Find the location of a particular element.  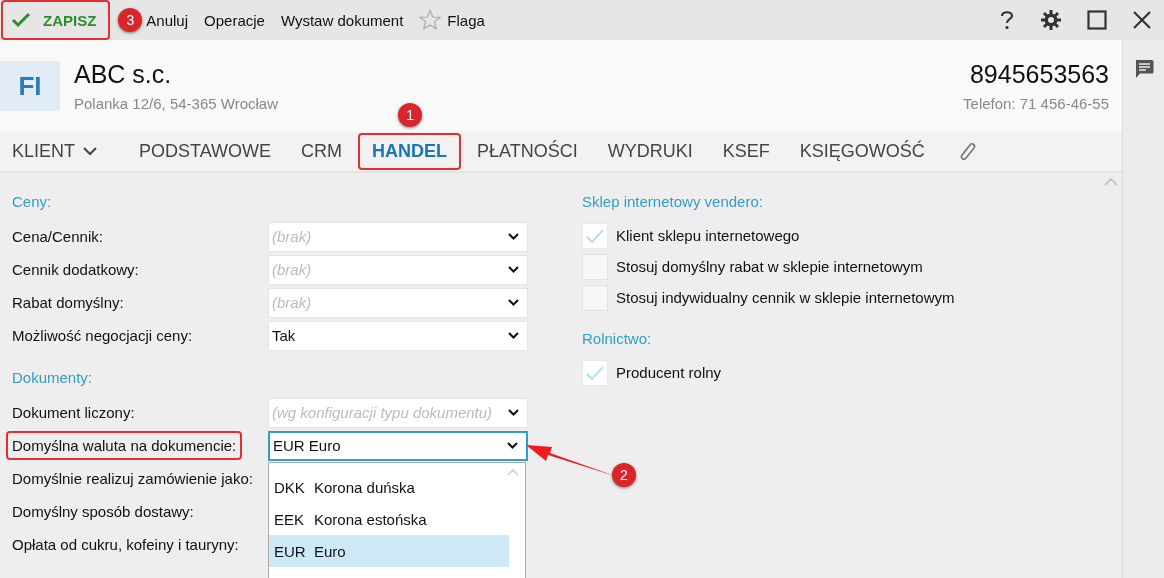

section-title: Ceny: is located at coordinates (32, 201).